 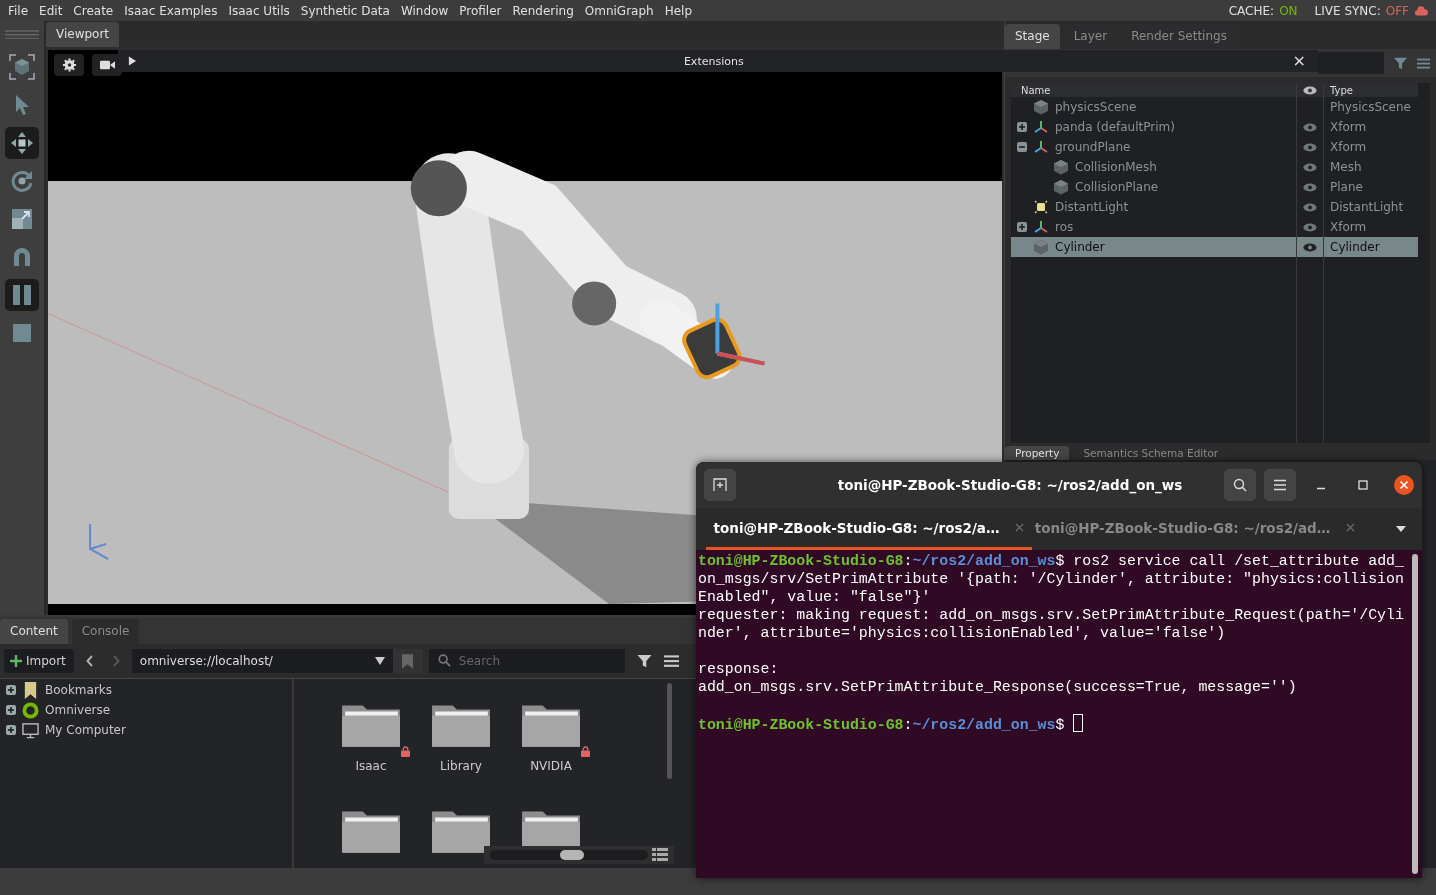 I want to click on window-title: toni@HP-ZBook-Studio-G8: ~/ros2/add_on_ws, so click(x=1010, y=485).